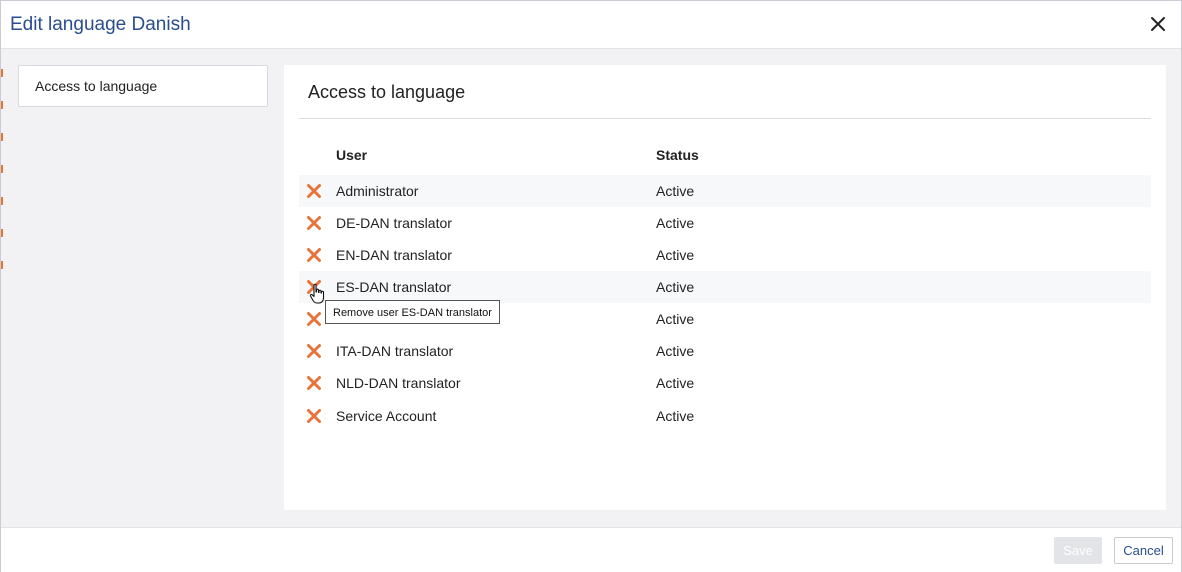  What do you see at coordinates (725, 351) in the screenshot?
I see `table-row: ITA-DAN translator Active` at bounding box center [725, 351].